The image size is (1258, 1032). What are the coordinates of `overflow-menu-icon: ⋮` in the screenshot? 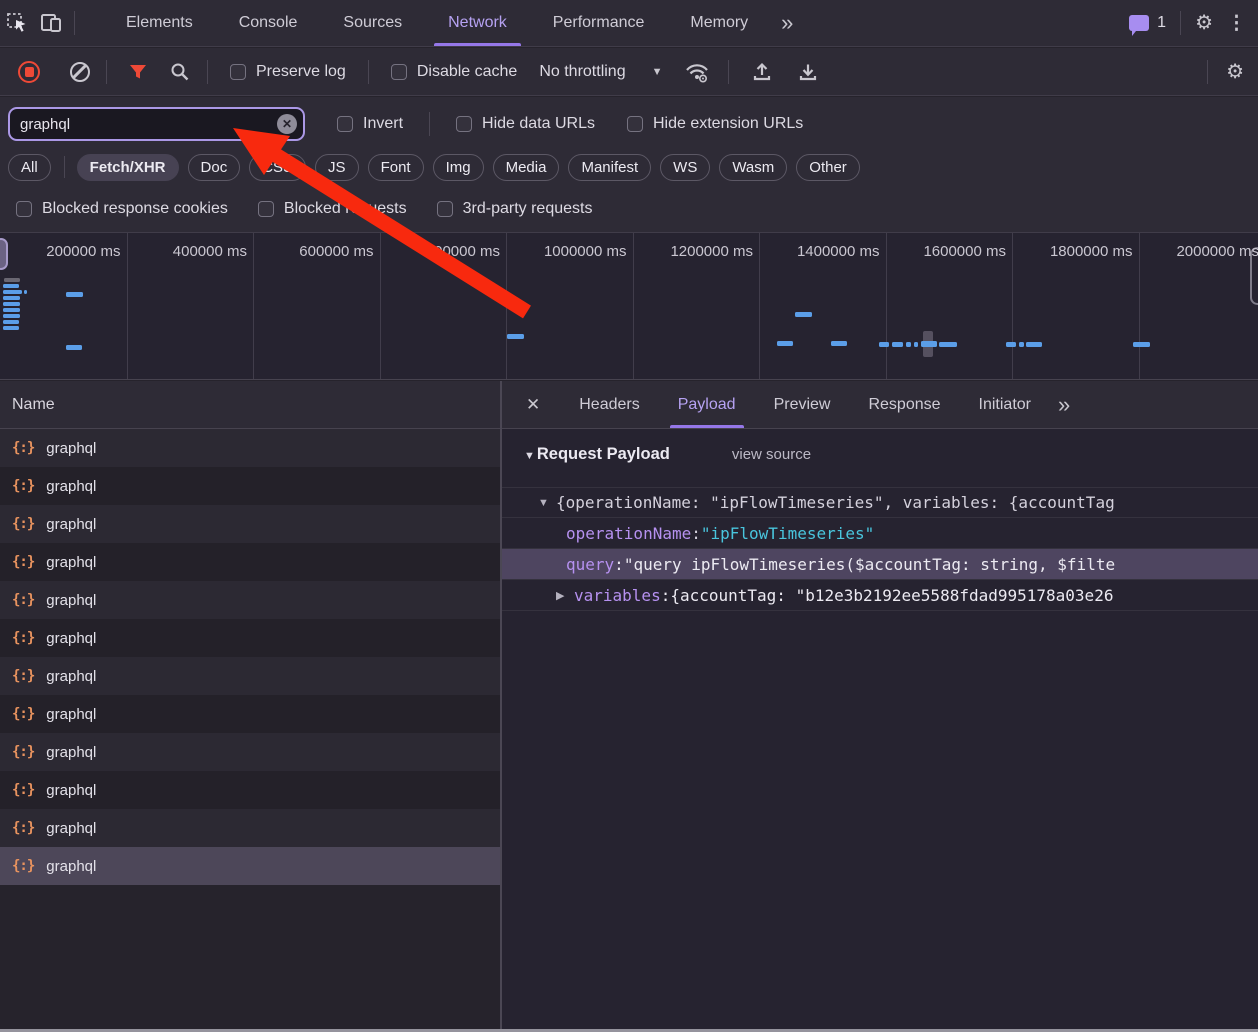 It's located at (1236, 23).